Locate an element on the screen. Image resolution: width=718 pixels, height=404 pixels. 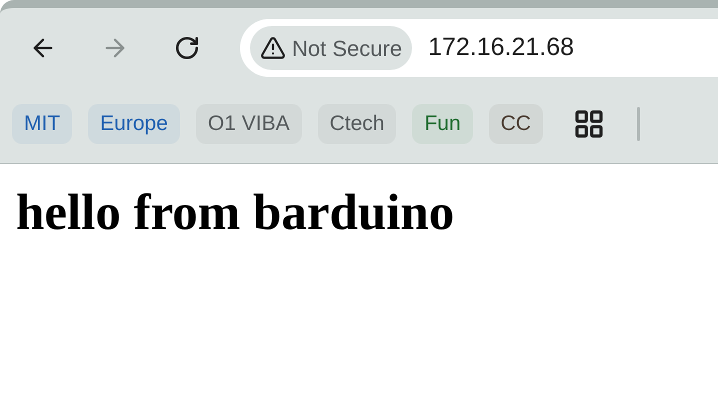
address-bar: Not Secure 172.16.21.68 is located at coordinates (479, 48).